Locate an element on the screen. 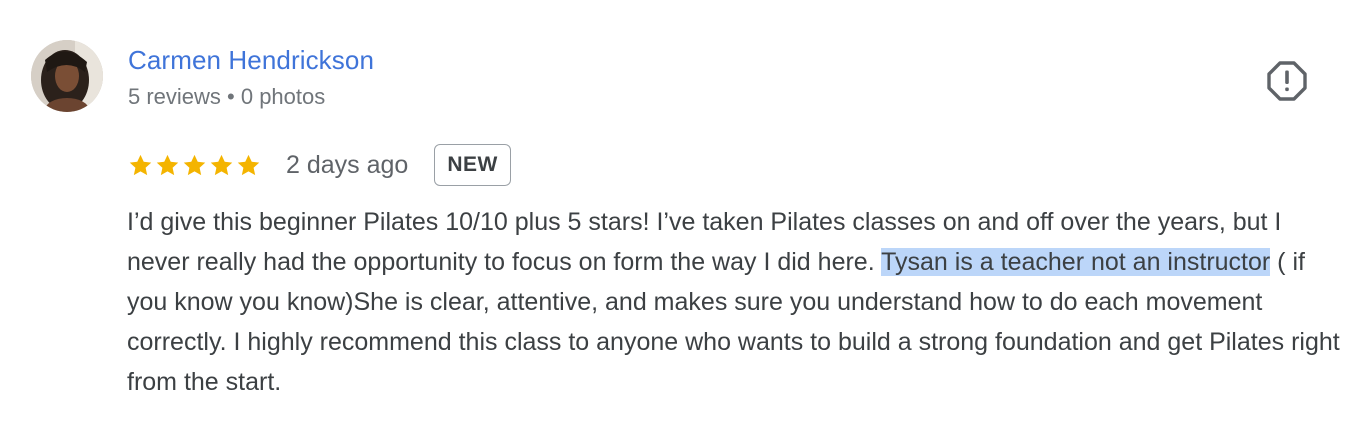  report-octagon-icon is located at coordinates (1287, 81).